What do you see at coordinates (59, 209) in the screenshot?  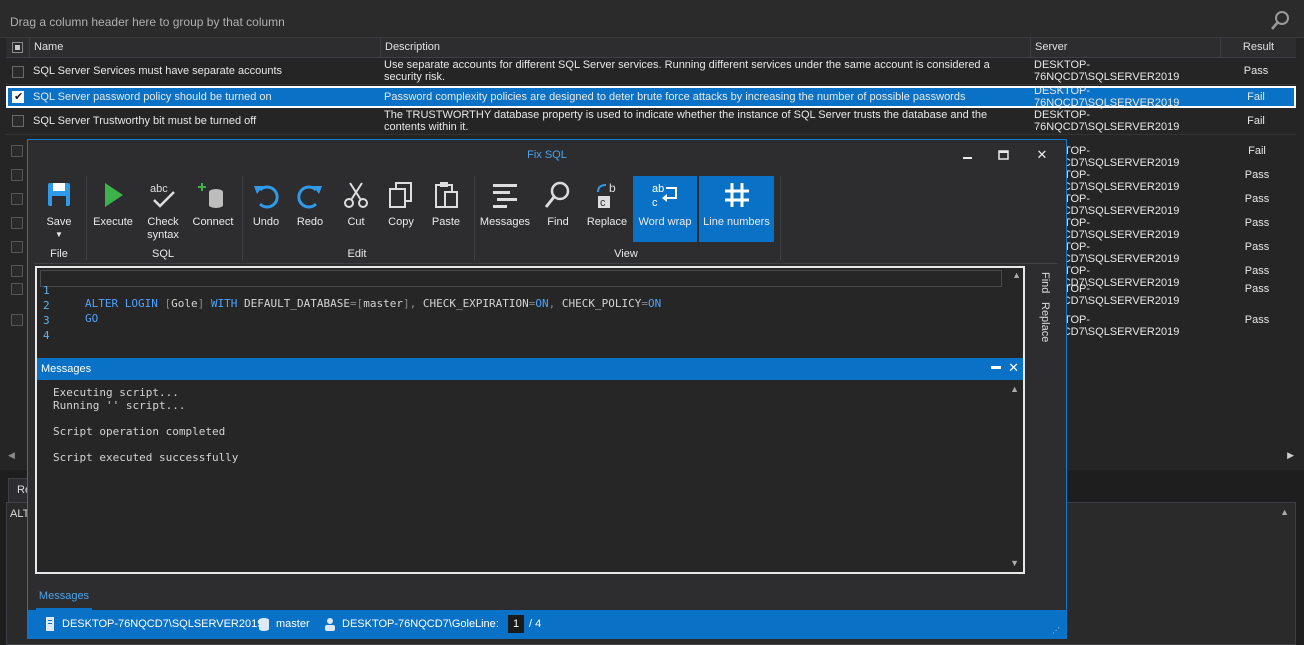 I see `save-button: Save ▼` at bounding box center [59, 209].